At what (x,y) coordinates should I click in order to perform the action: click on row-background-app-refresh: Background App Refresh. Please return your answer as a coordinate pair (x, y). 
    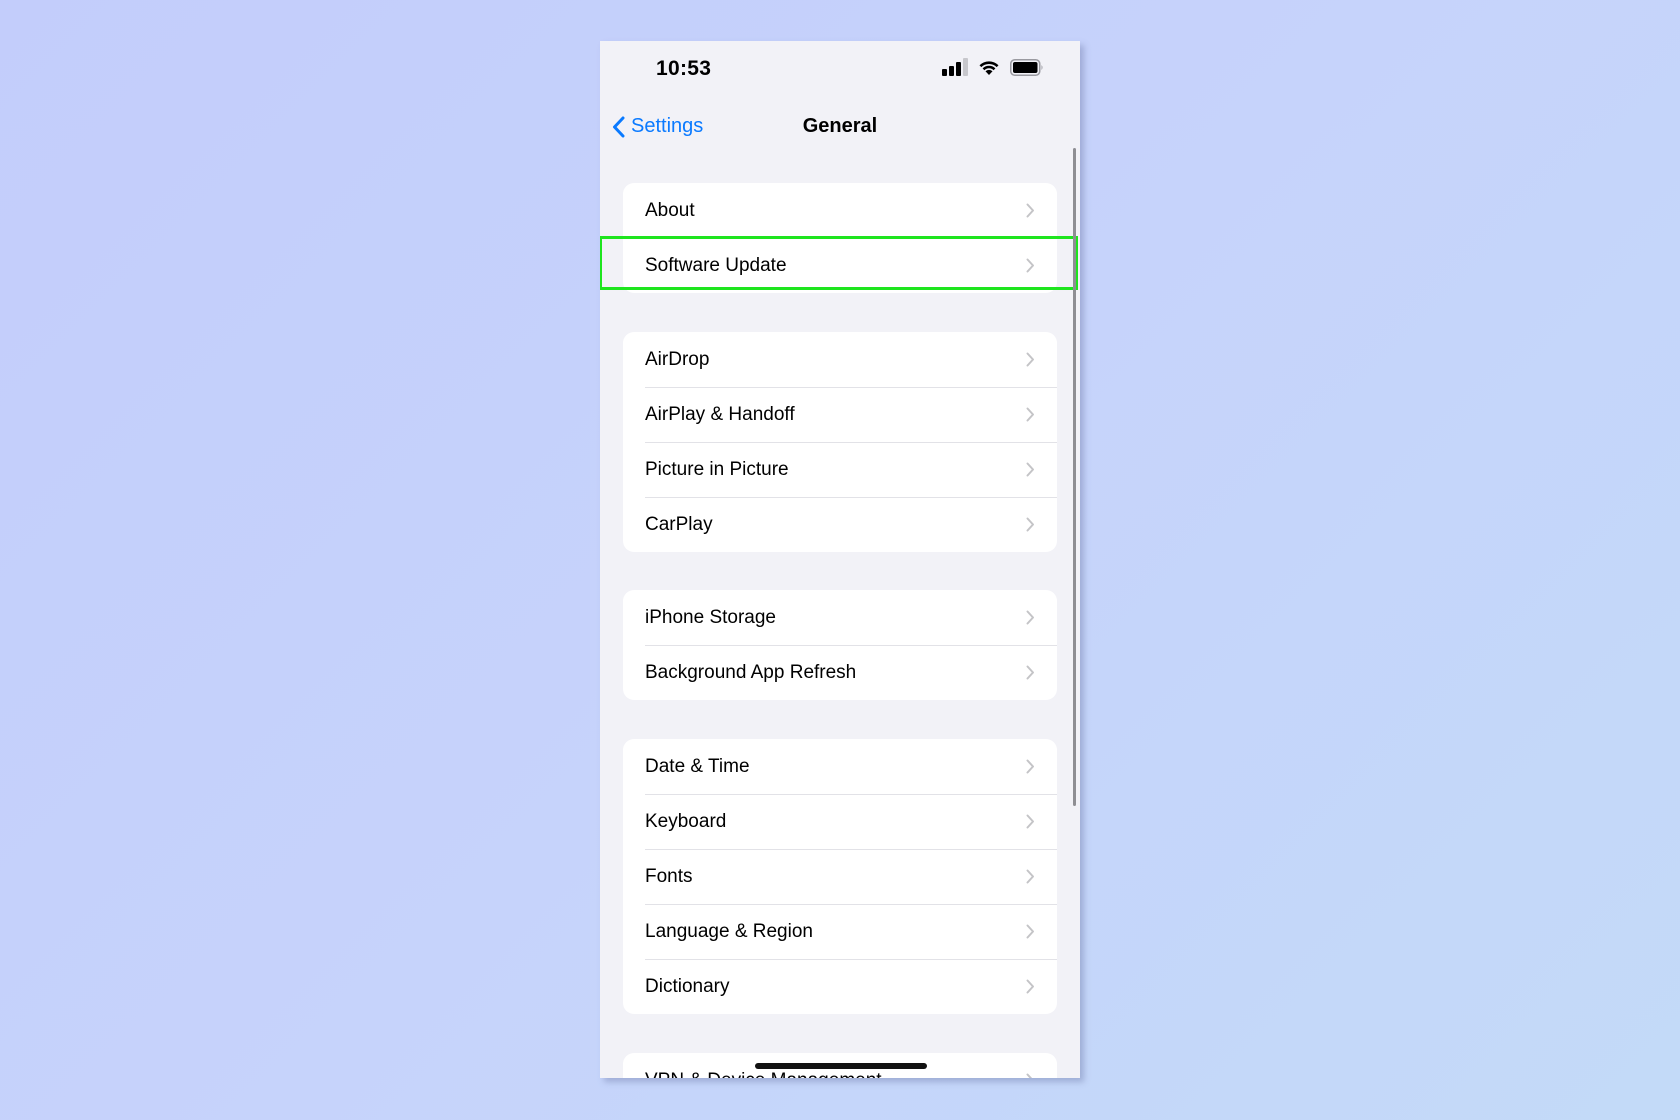
    Looking at the image, I should click on (840, 672).